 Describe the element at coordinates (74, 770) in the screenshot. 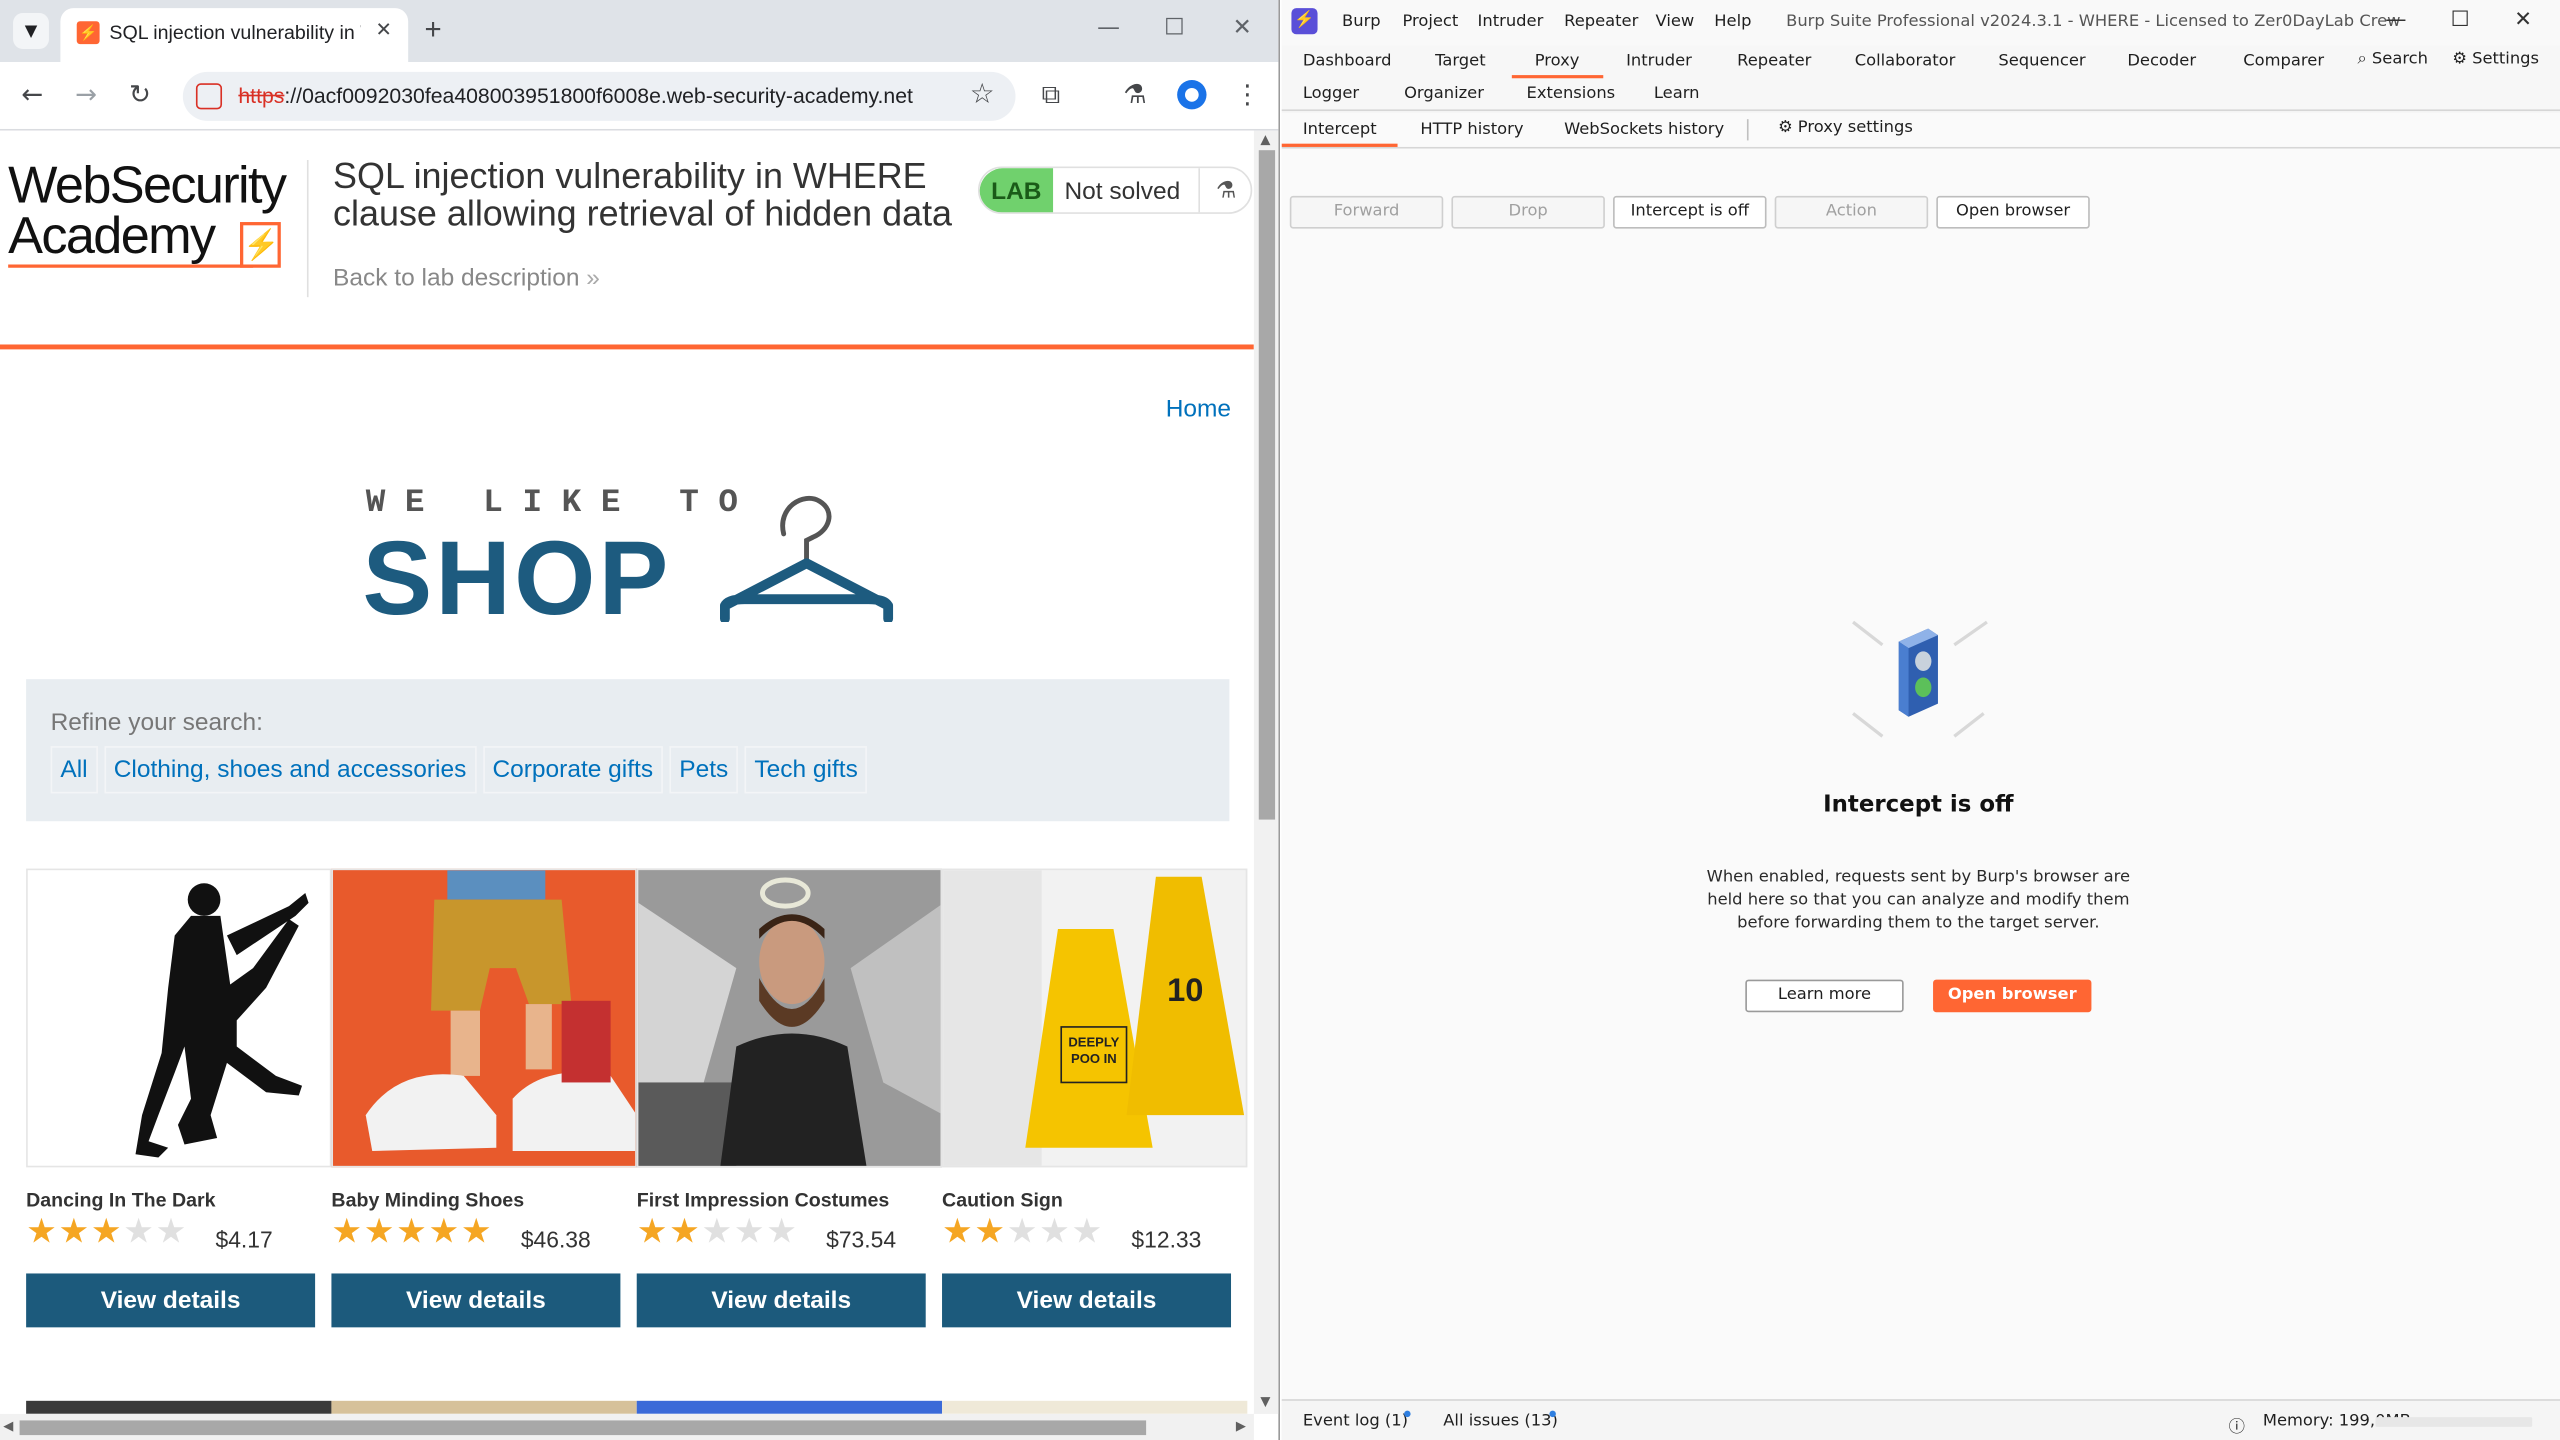

I see `filter-all: All` at that location.